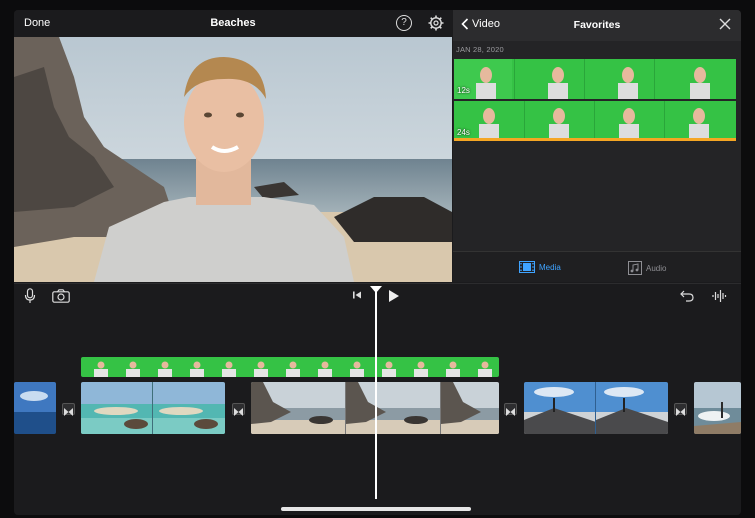 The width and height of the screenshot is (755, 518). What do you see at coordinates (463, 90) in the screenshot?
I see `clip-duration: 12s` at bounding box center [463, 90].